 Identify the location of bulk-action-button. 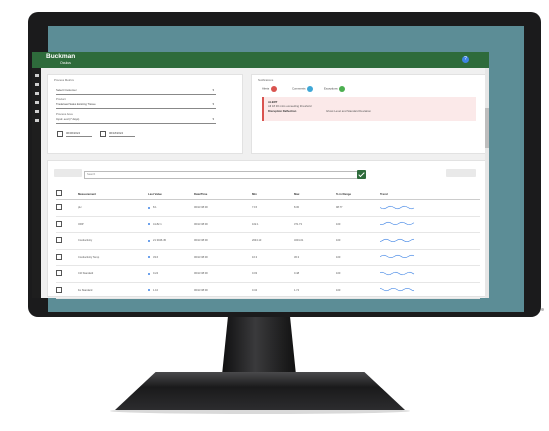
(68, 173).